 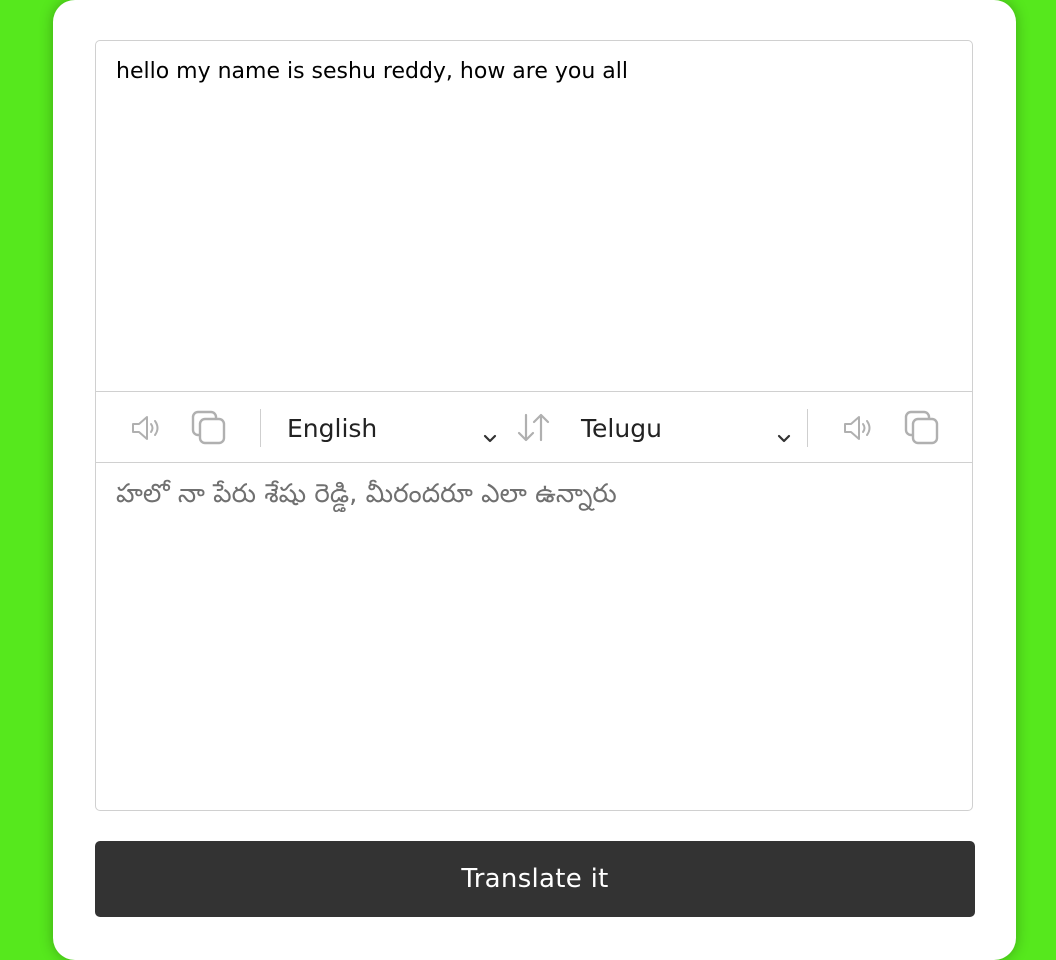 I want to click on controls-bar: English Telugu, so click(x=534, y=427).